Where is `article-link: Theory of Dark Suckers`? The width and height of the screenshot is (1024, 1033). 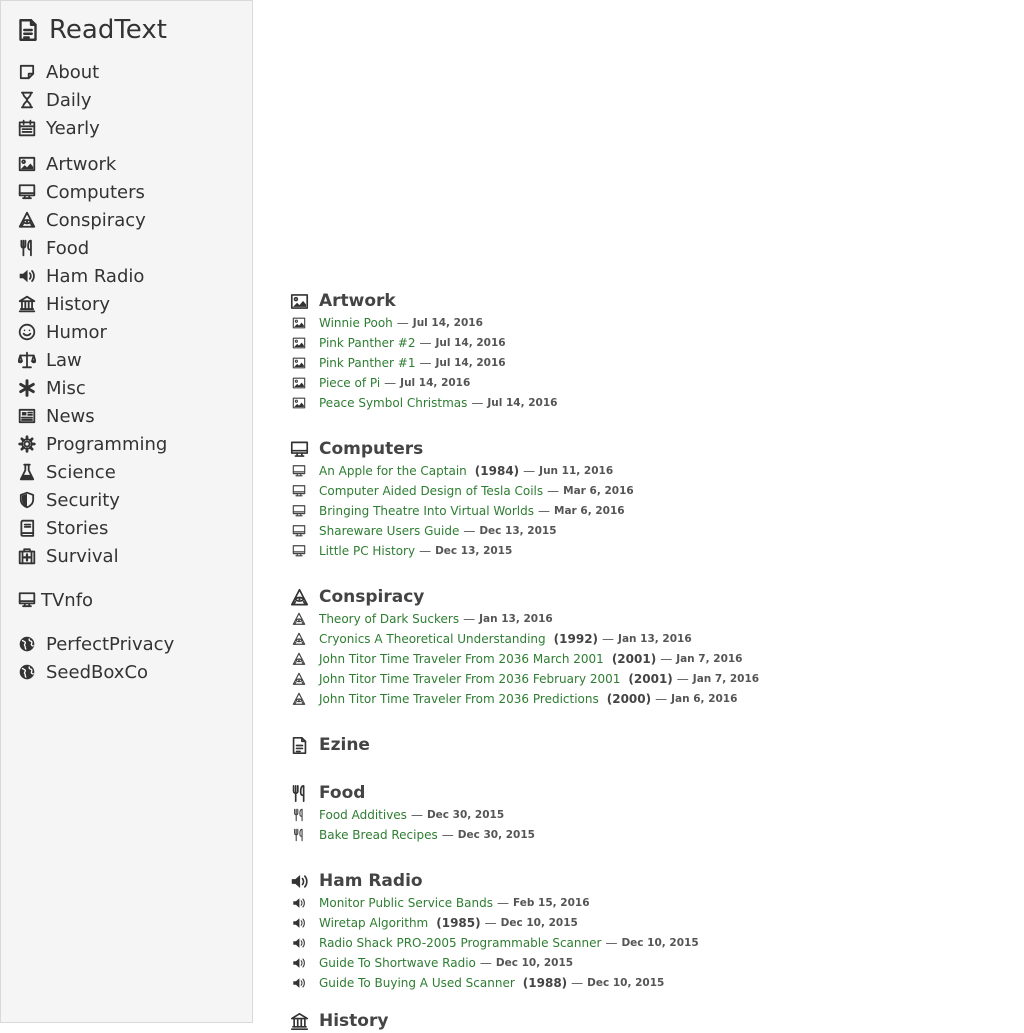
article-link: Theory of Dark Suckers is located at coordinates (389, 619).